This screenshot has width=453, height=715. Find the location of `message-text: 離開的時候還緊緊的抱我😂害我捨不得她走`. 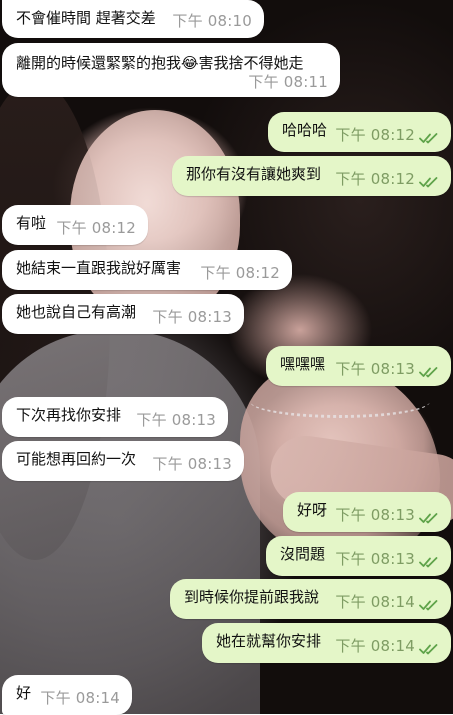

message-text: 離開的時候還緊緊的抱我😂害我捨不得她走 is located at coordinates (160, 63).